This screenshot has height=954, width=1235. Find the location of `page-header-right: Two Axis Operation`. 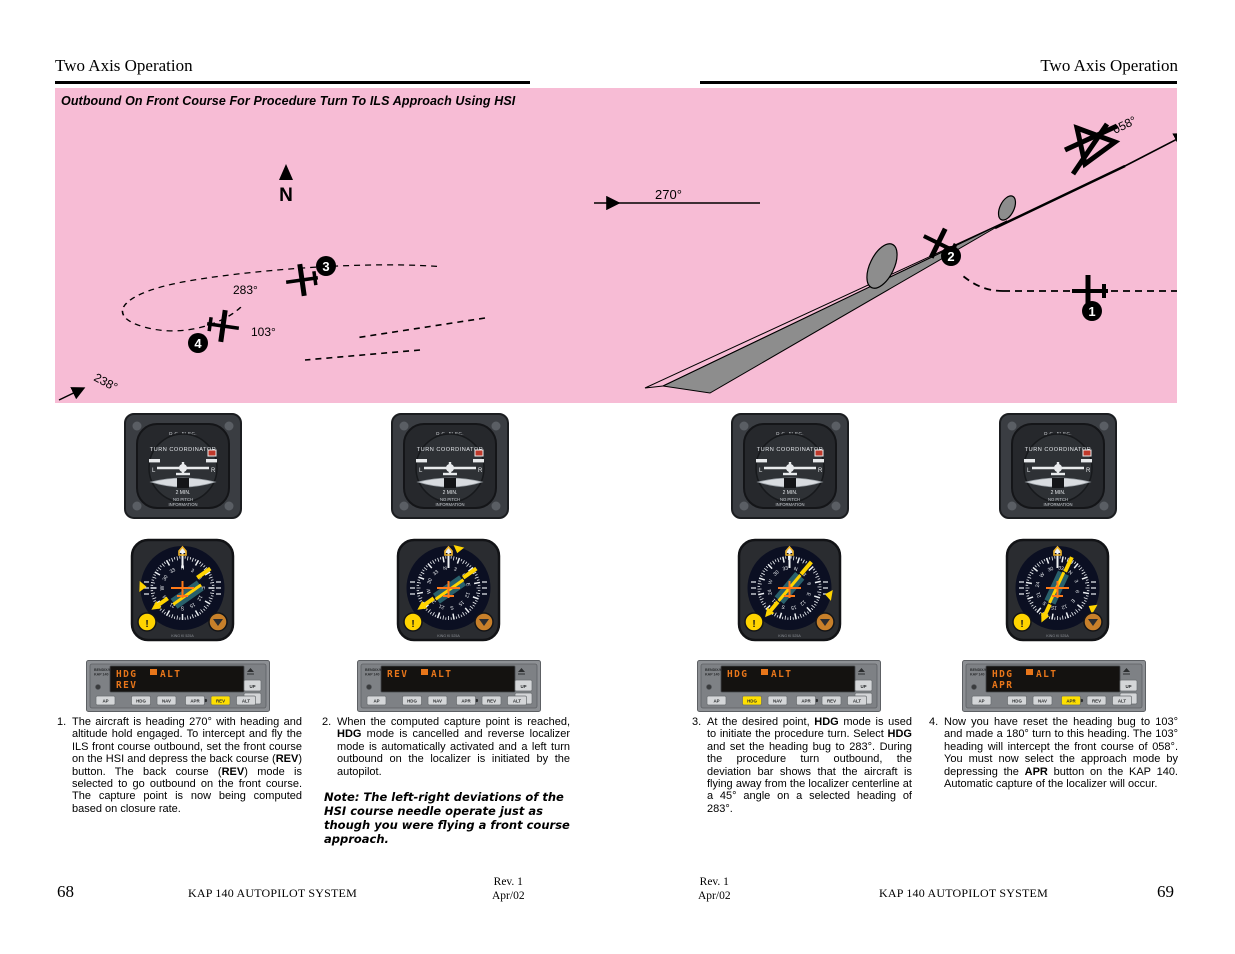

page-header-right: Two Axis Operation is located at coordinates (1109, 65).